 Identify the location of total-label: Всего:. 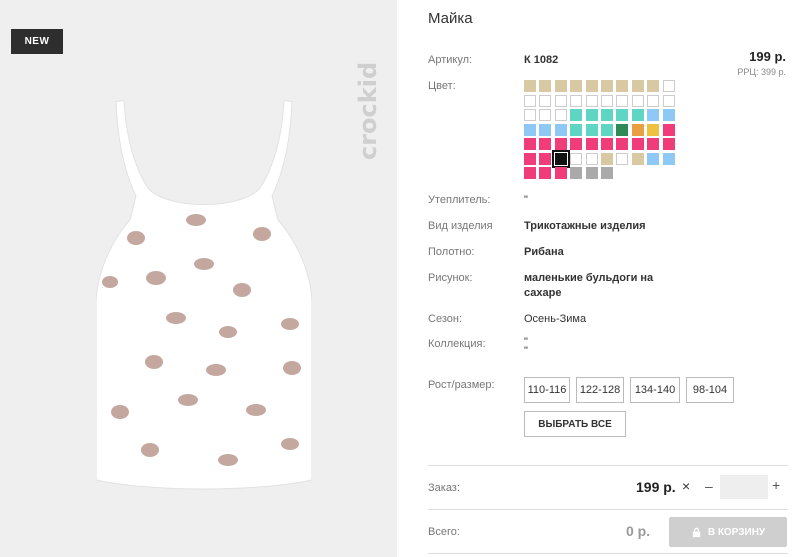
(444, 532).